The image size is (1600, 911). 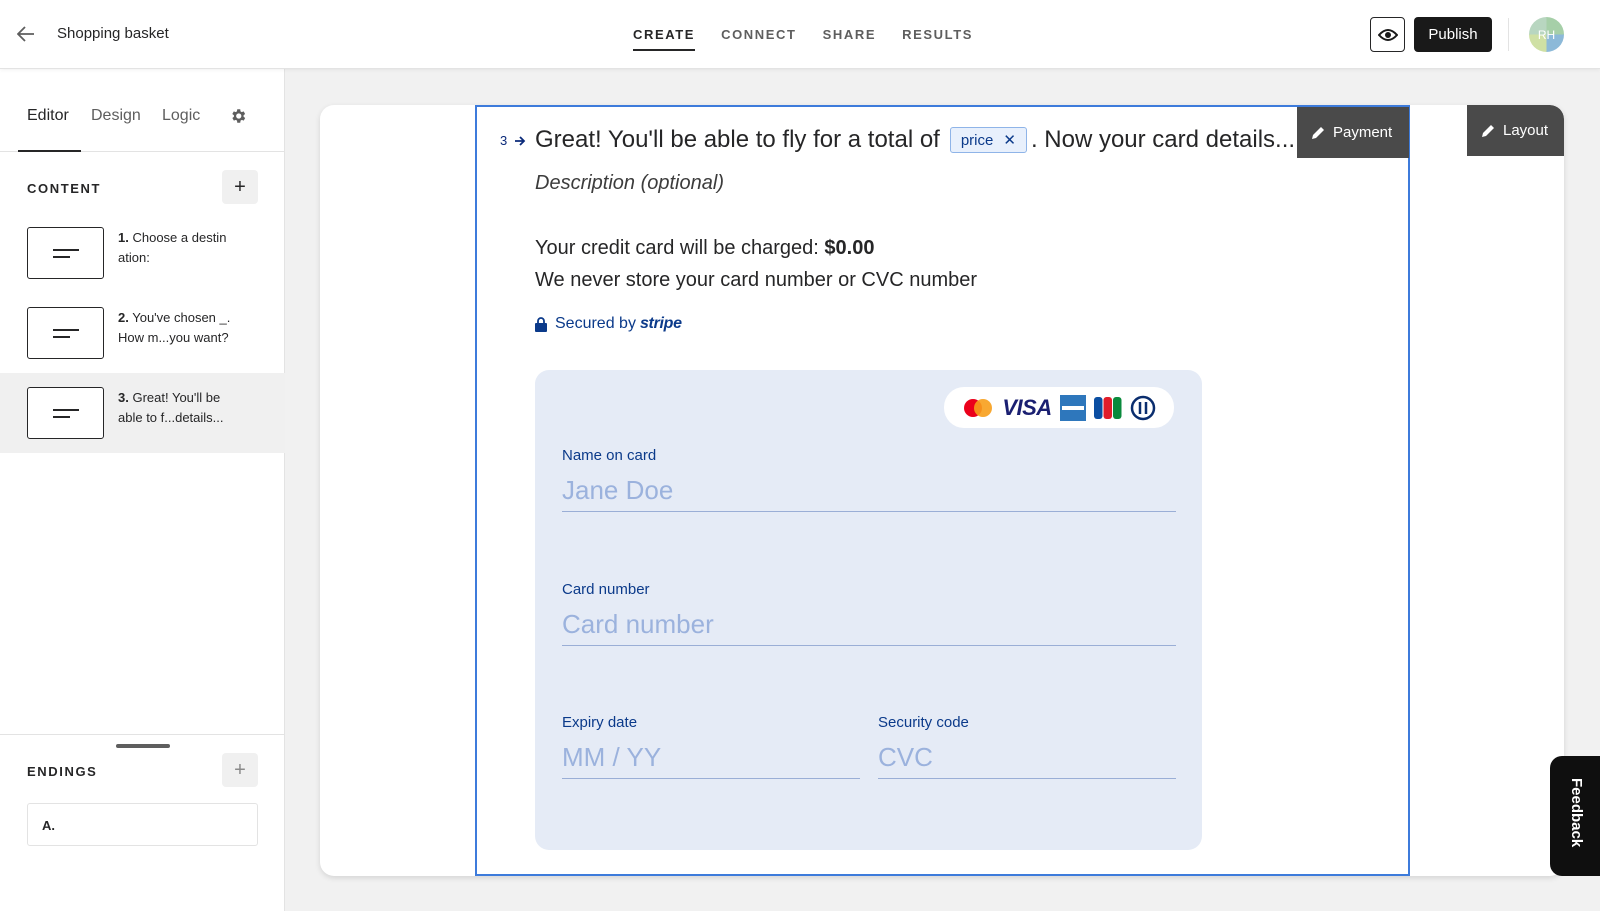 I want to click on question-description: Description (optional), so click(x=629, y=183).